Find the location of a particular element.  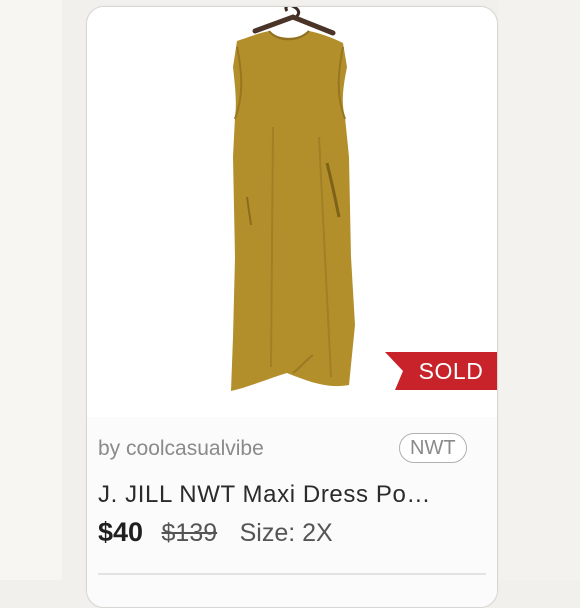

page-margin-left is located at coordinates (31, 290).